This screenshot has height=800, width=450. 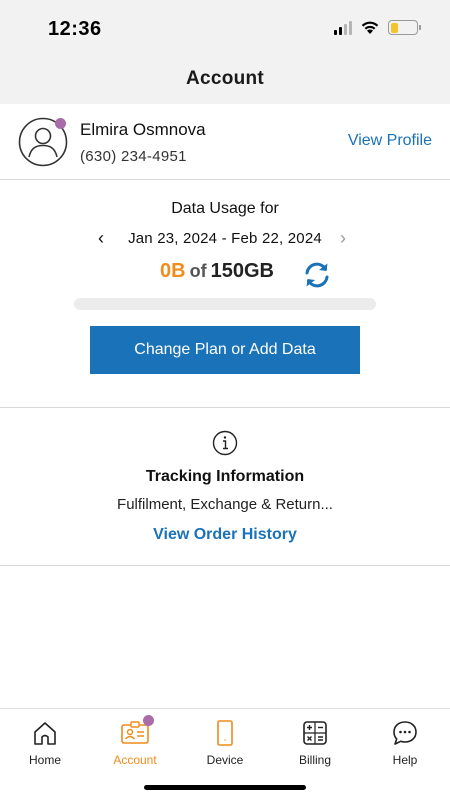 I want to click on tab-label: Home, so click(x=44, y=760).